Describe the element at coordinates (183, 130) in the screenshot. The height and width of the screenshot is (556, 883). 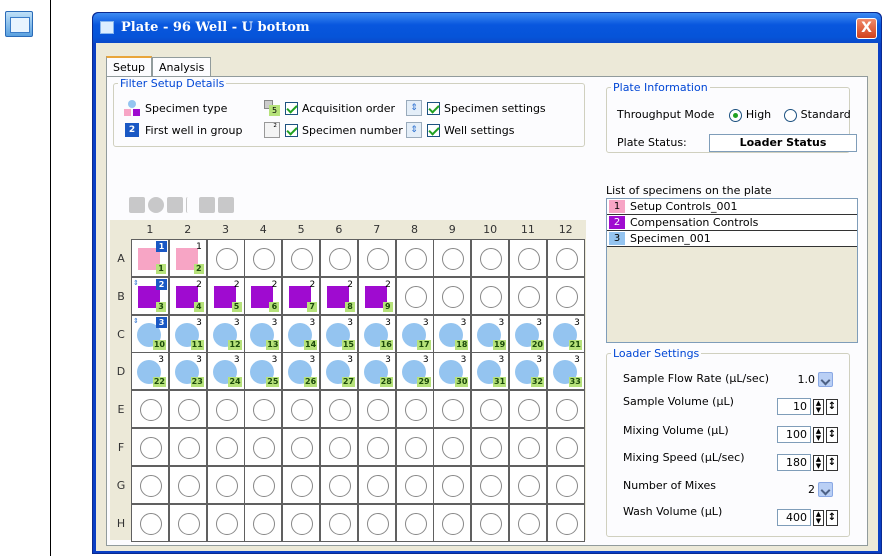
I see `filter-first-well: 2 First well in group` at that location.